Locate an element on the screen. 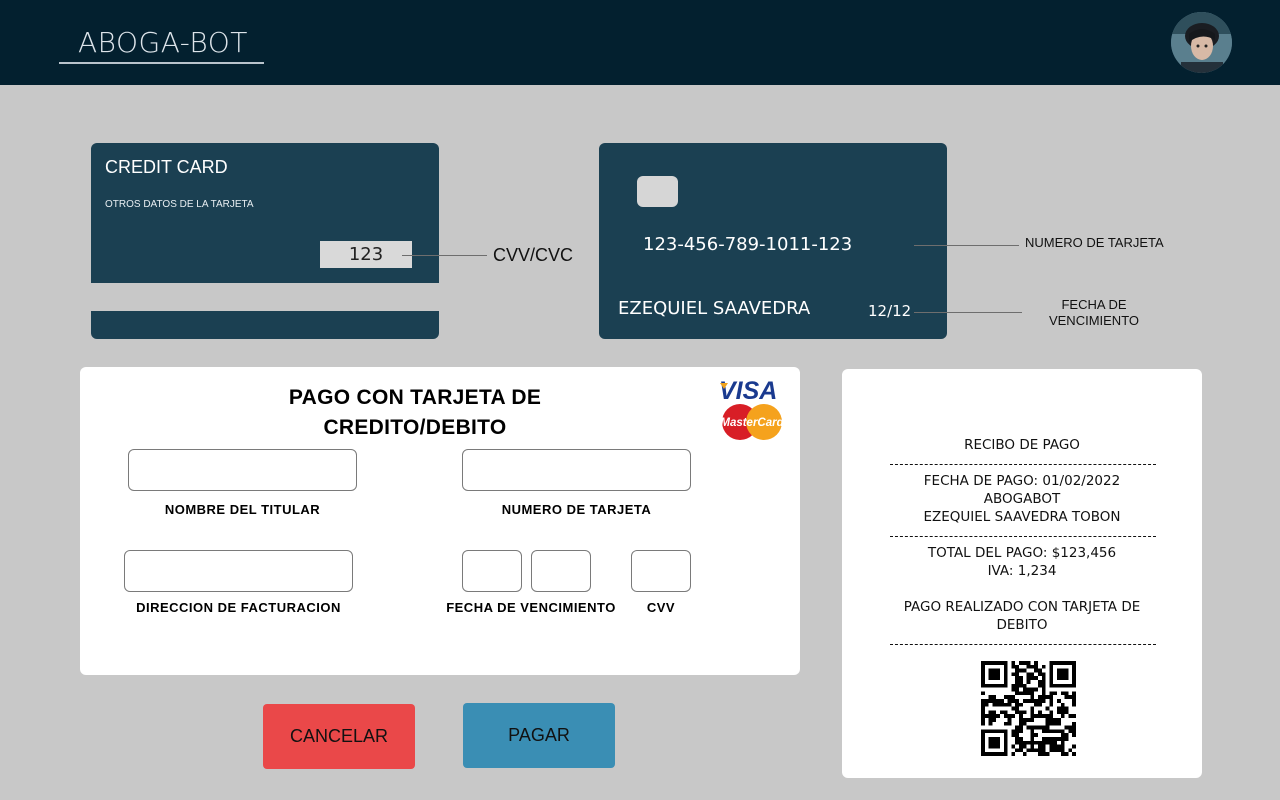  receipt-company: ABOGABOT is located at coordinates (1022, 499).